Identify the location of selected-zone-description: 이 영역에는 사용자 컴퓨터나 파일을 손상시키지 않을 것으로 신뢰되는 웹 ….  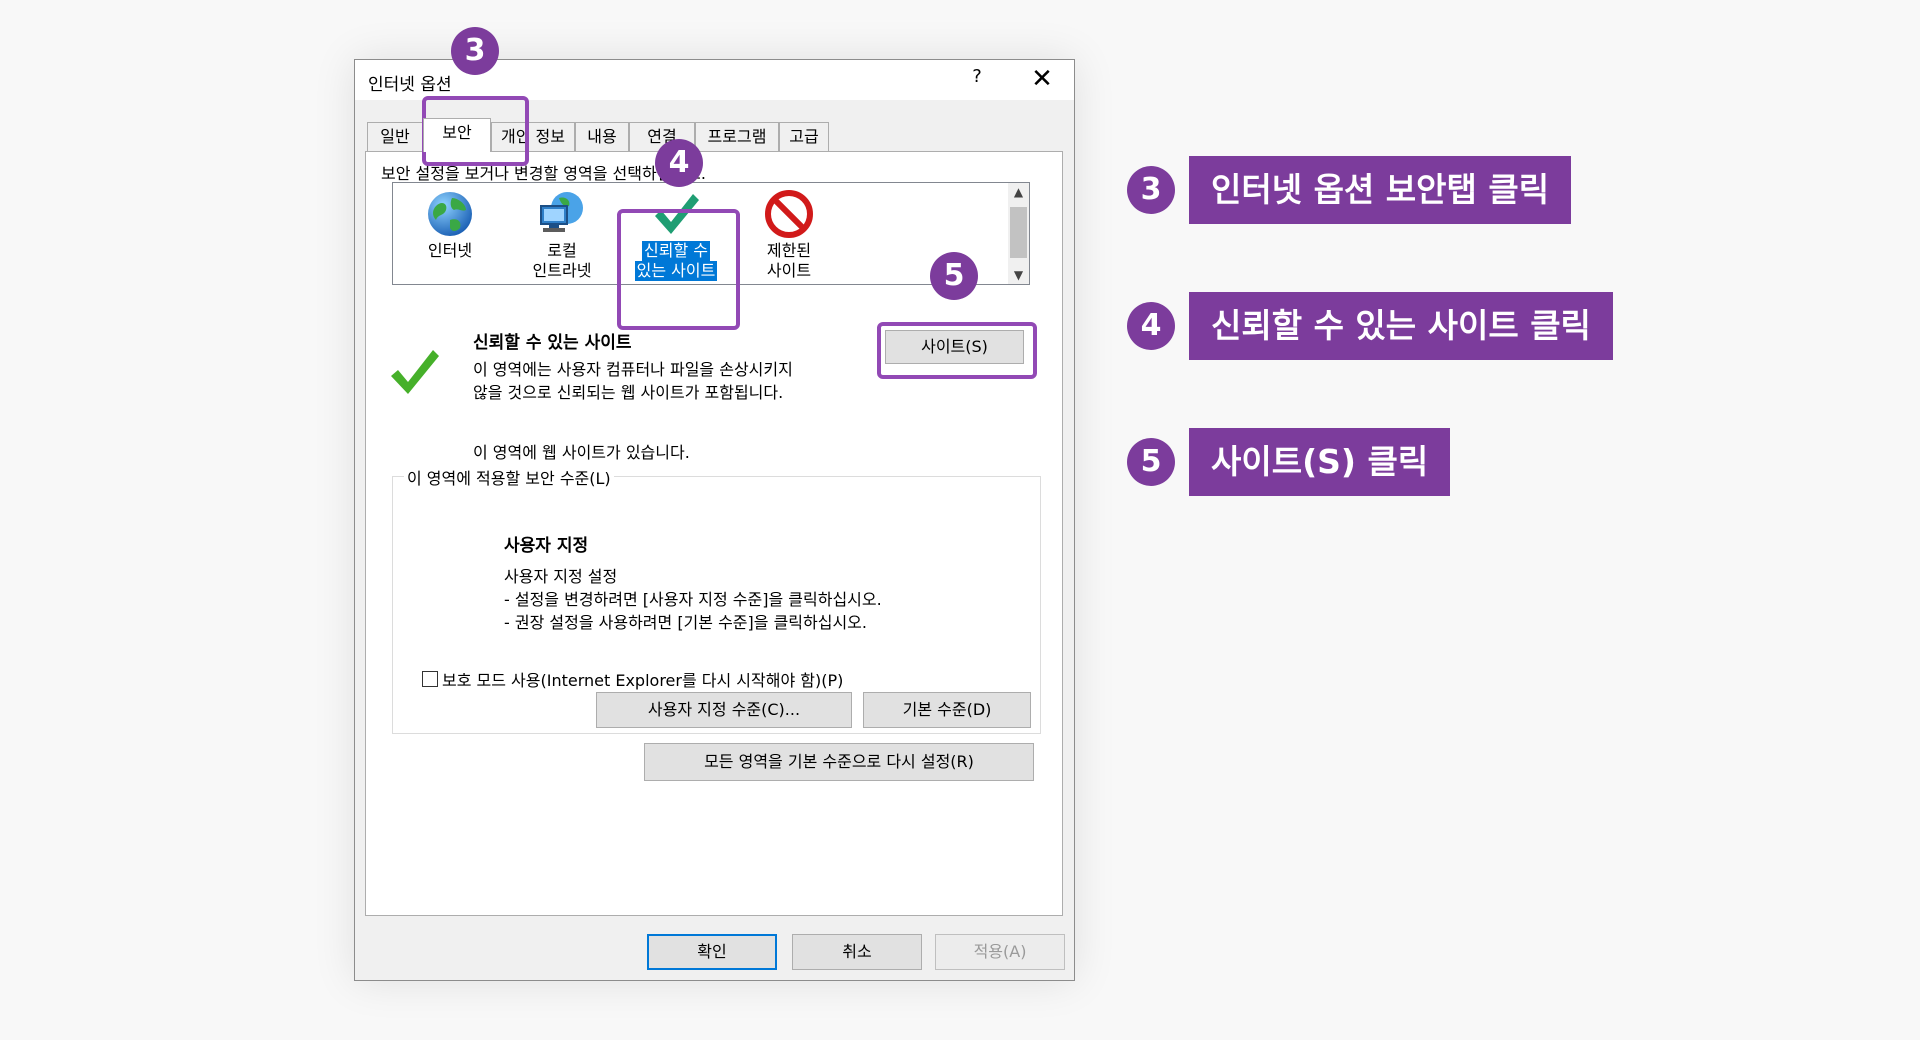
(633, 381).